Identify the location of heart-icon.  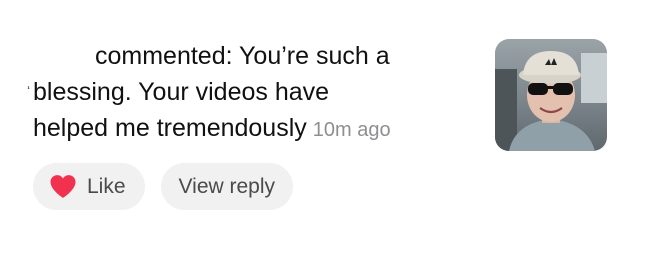
(63, 186).